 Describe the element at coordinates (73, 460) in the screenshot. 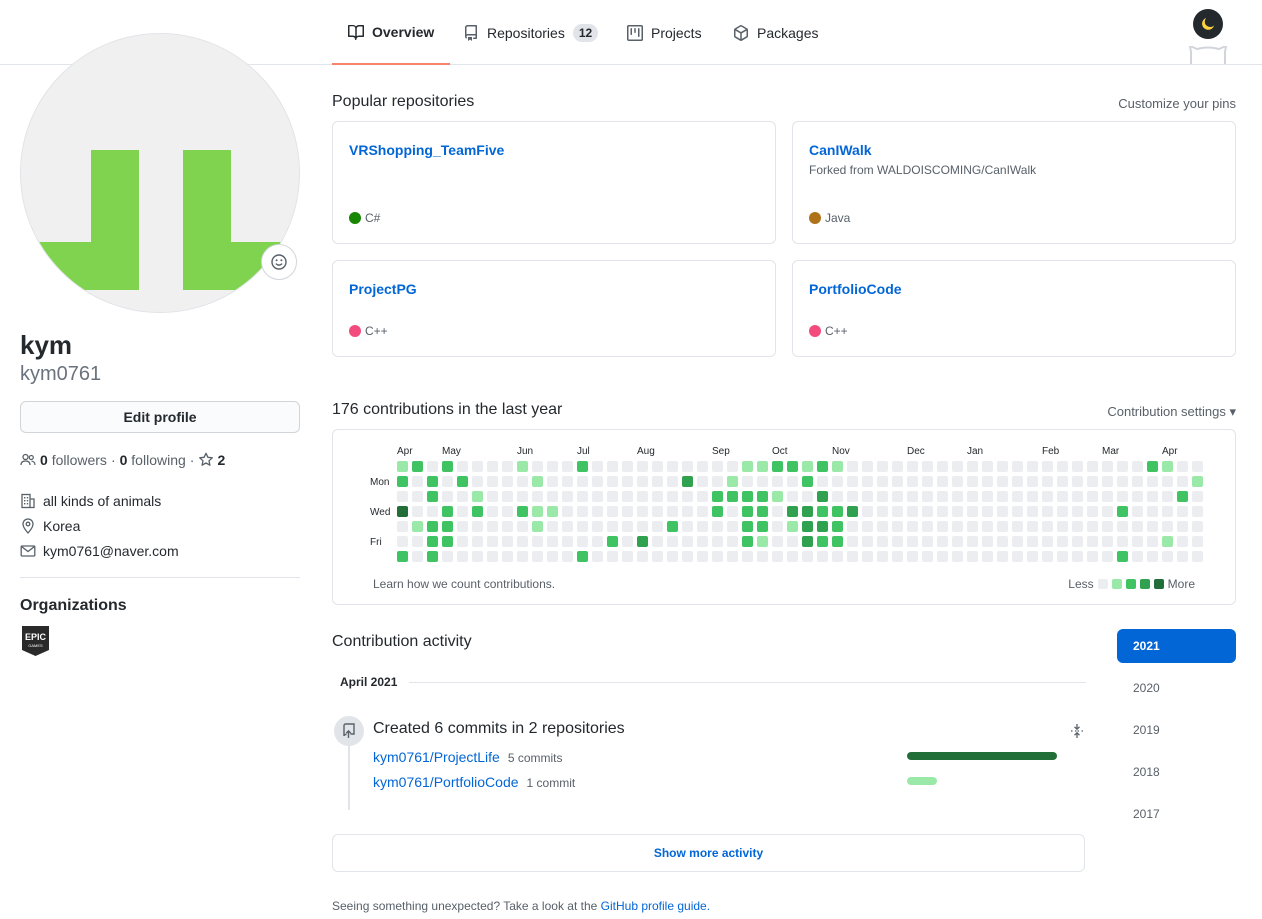

I see `followers-link: 0 followers` at that location.